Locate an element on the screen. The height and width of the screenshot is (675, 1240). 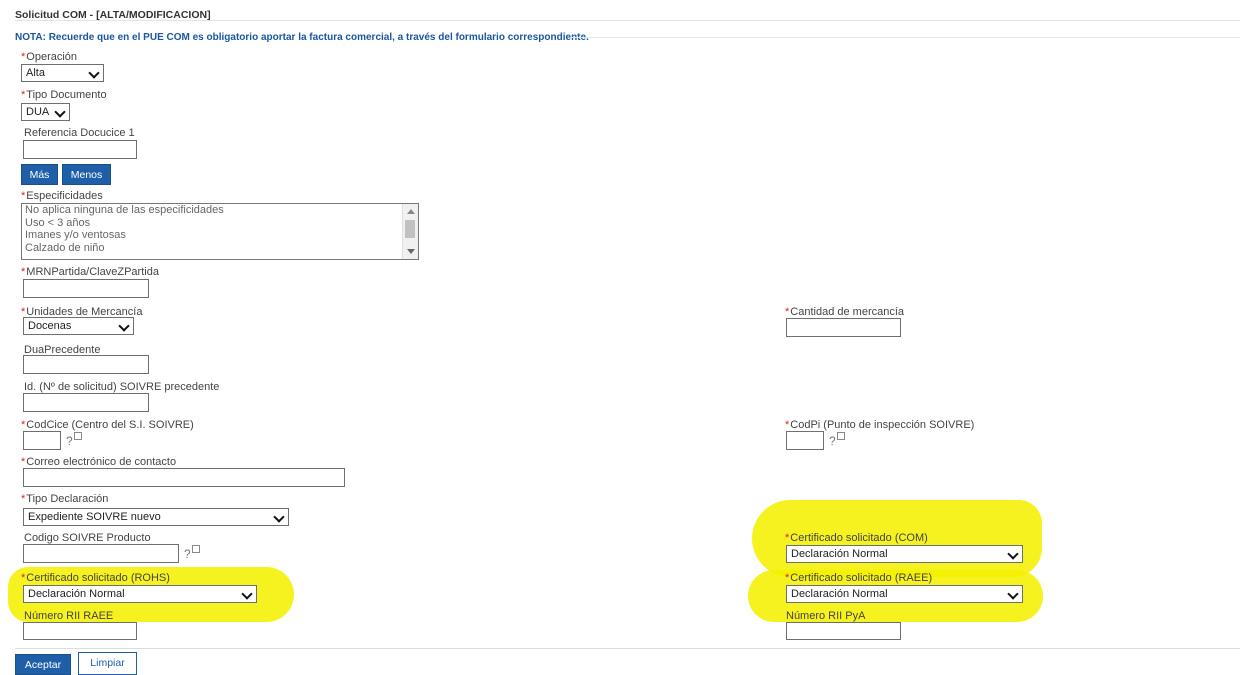
codigo-soivre-input is located at coordinates (101, 553).